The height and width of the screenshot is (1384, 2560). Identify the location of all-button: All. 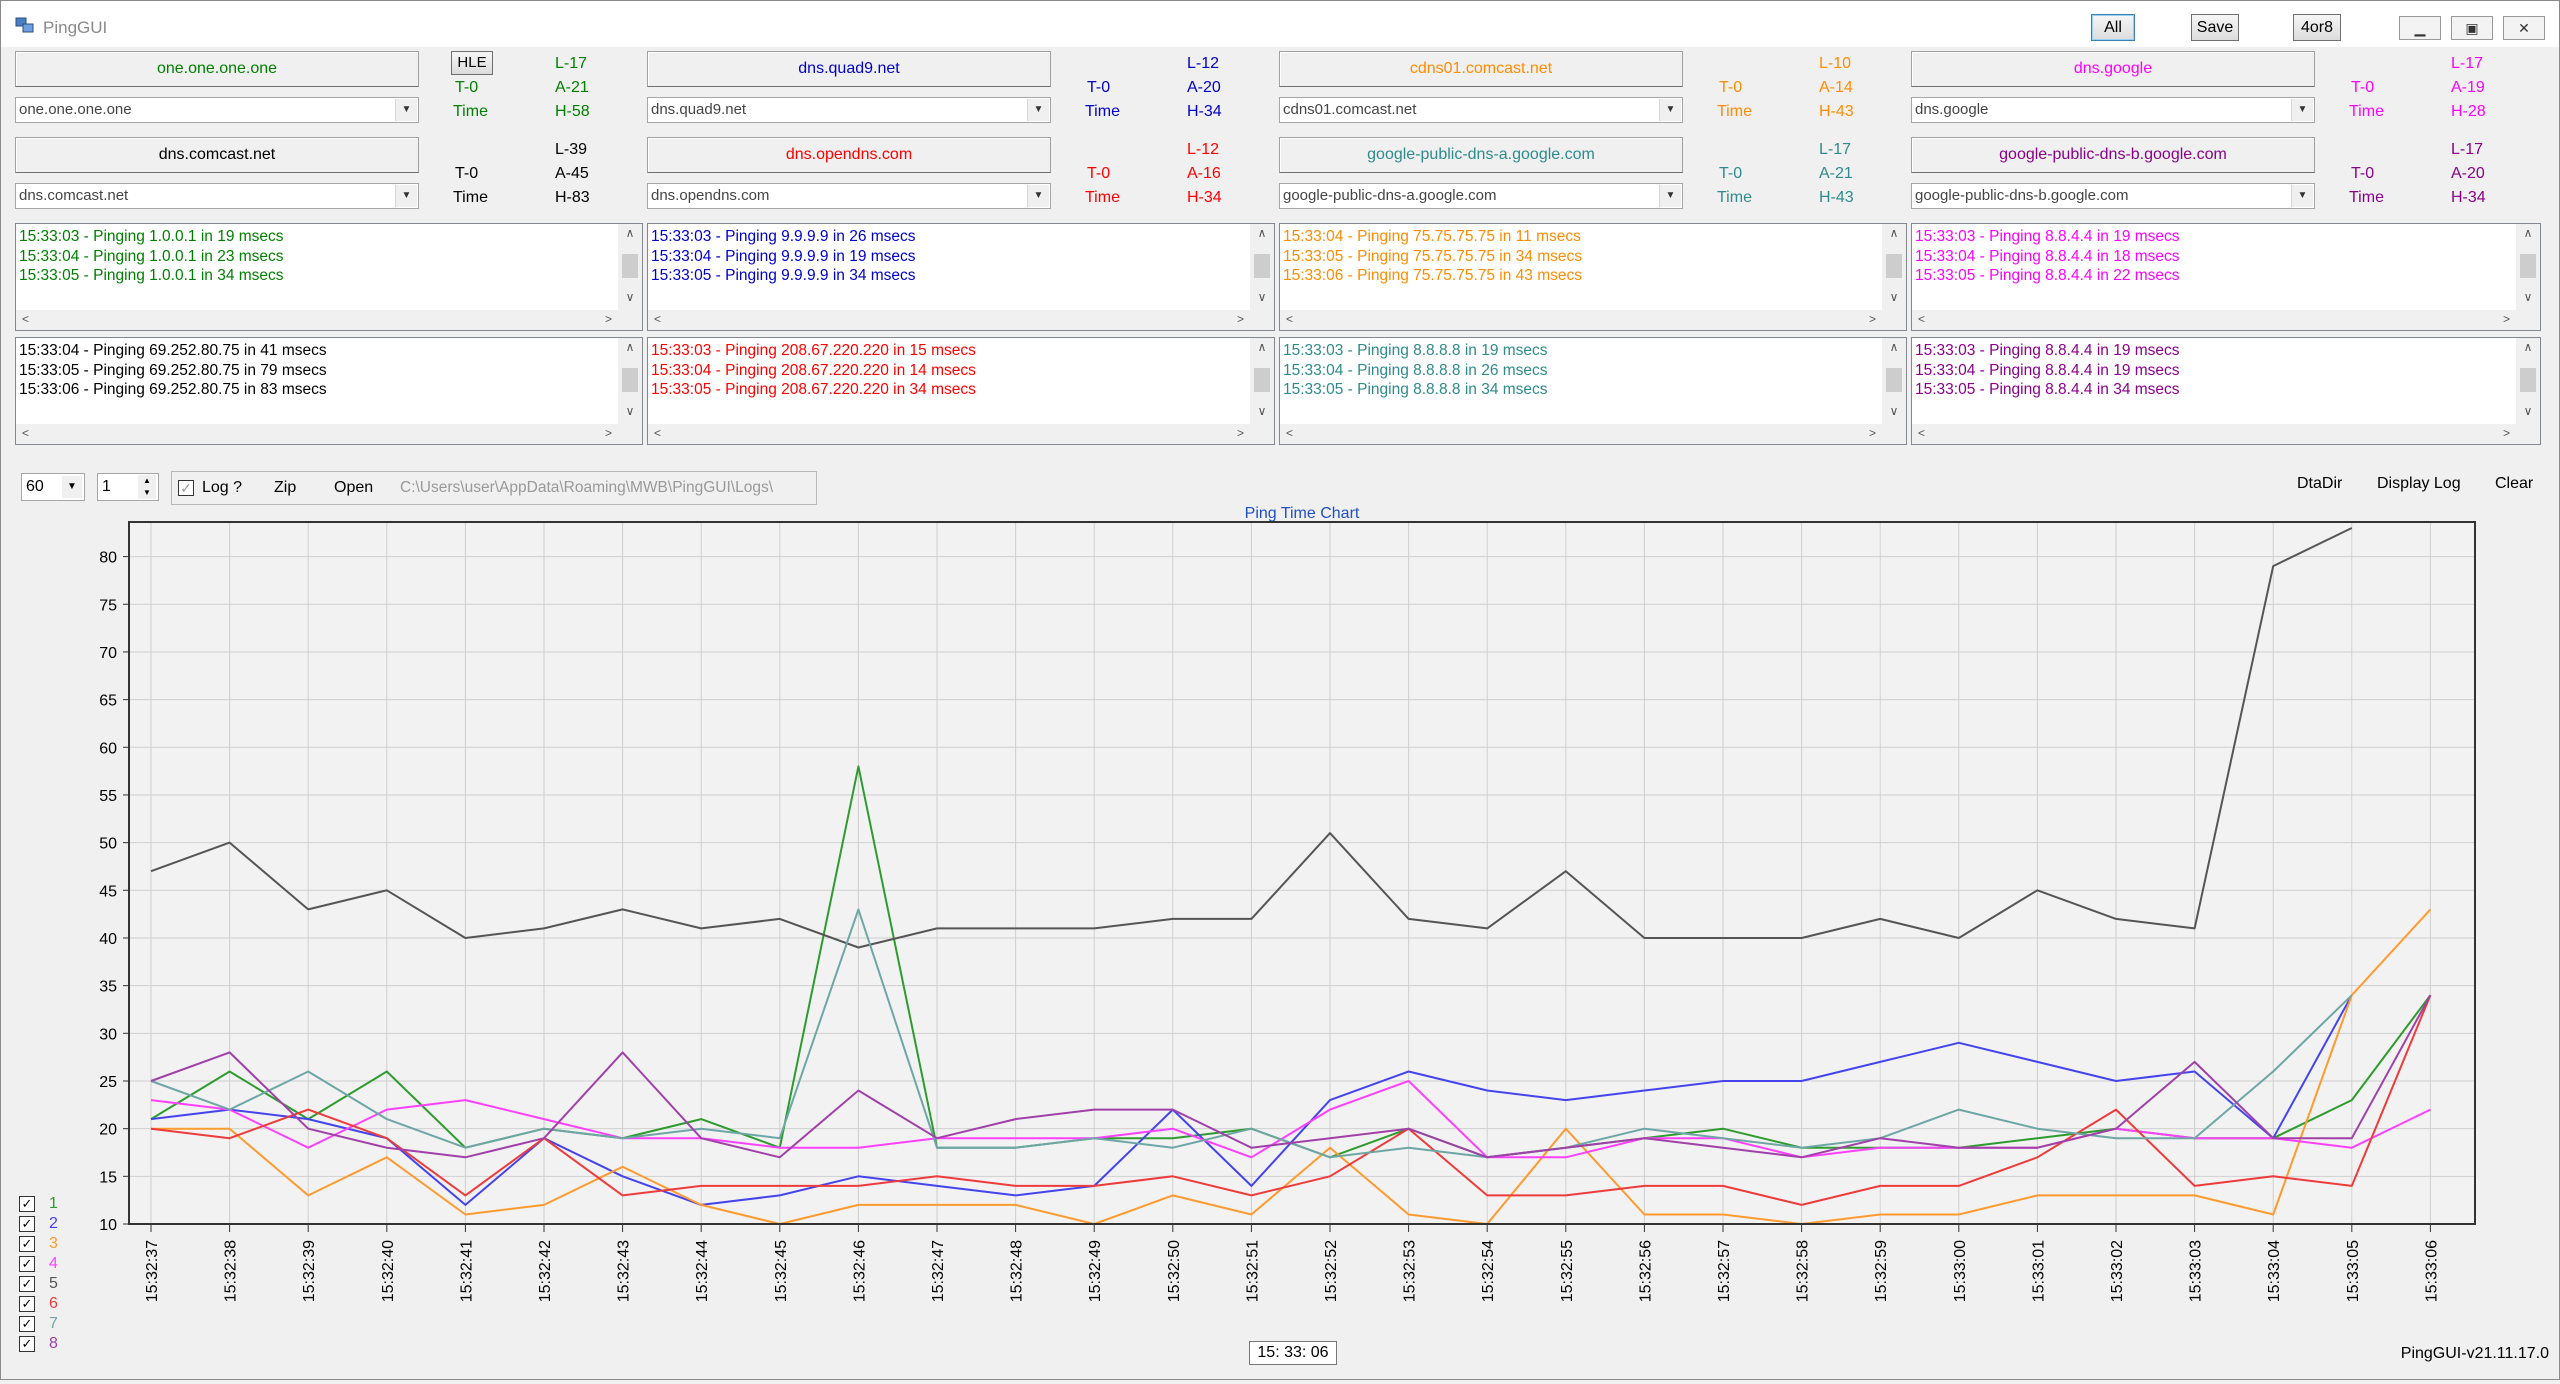
(2113, 27).